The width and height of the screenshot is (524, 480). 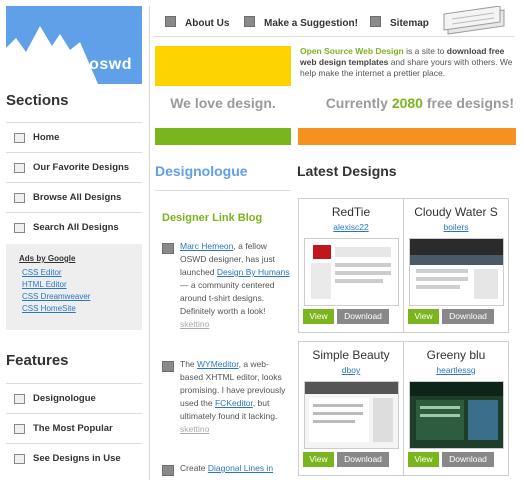 What do you see at coordinates (334, 36) in the screenshot?
I see `header-rule` at bounding box center [334, 36].